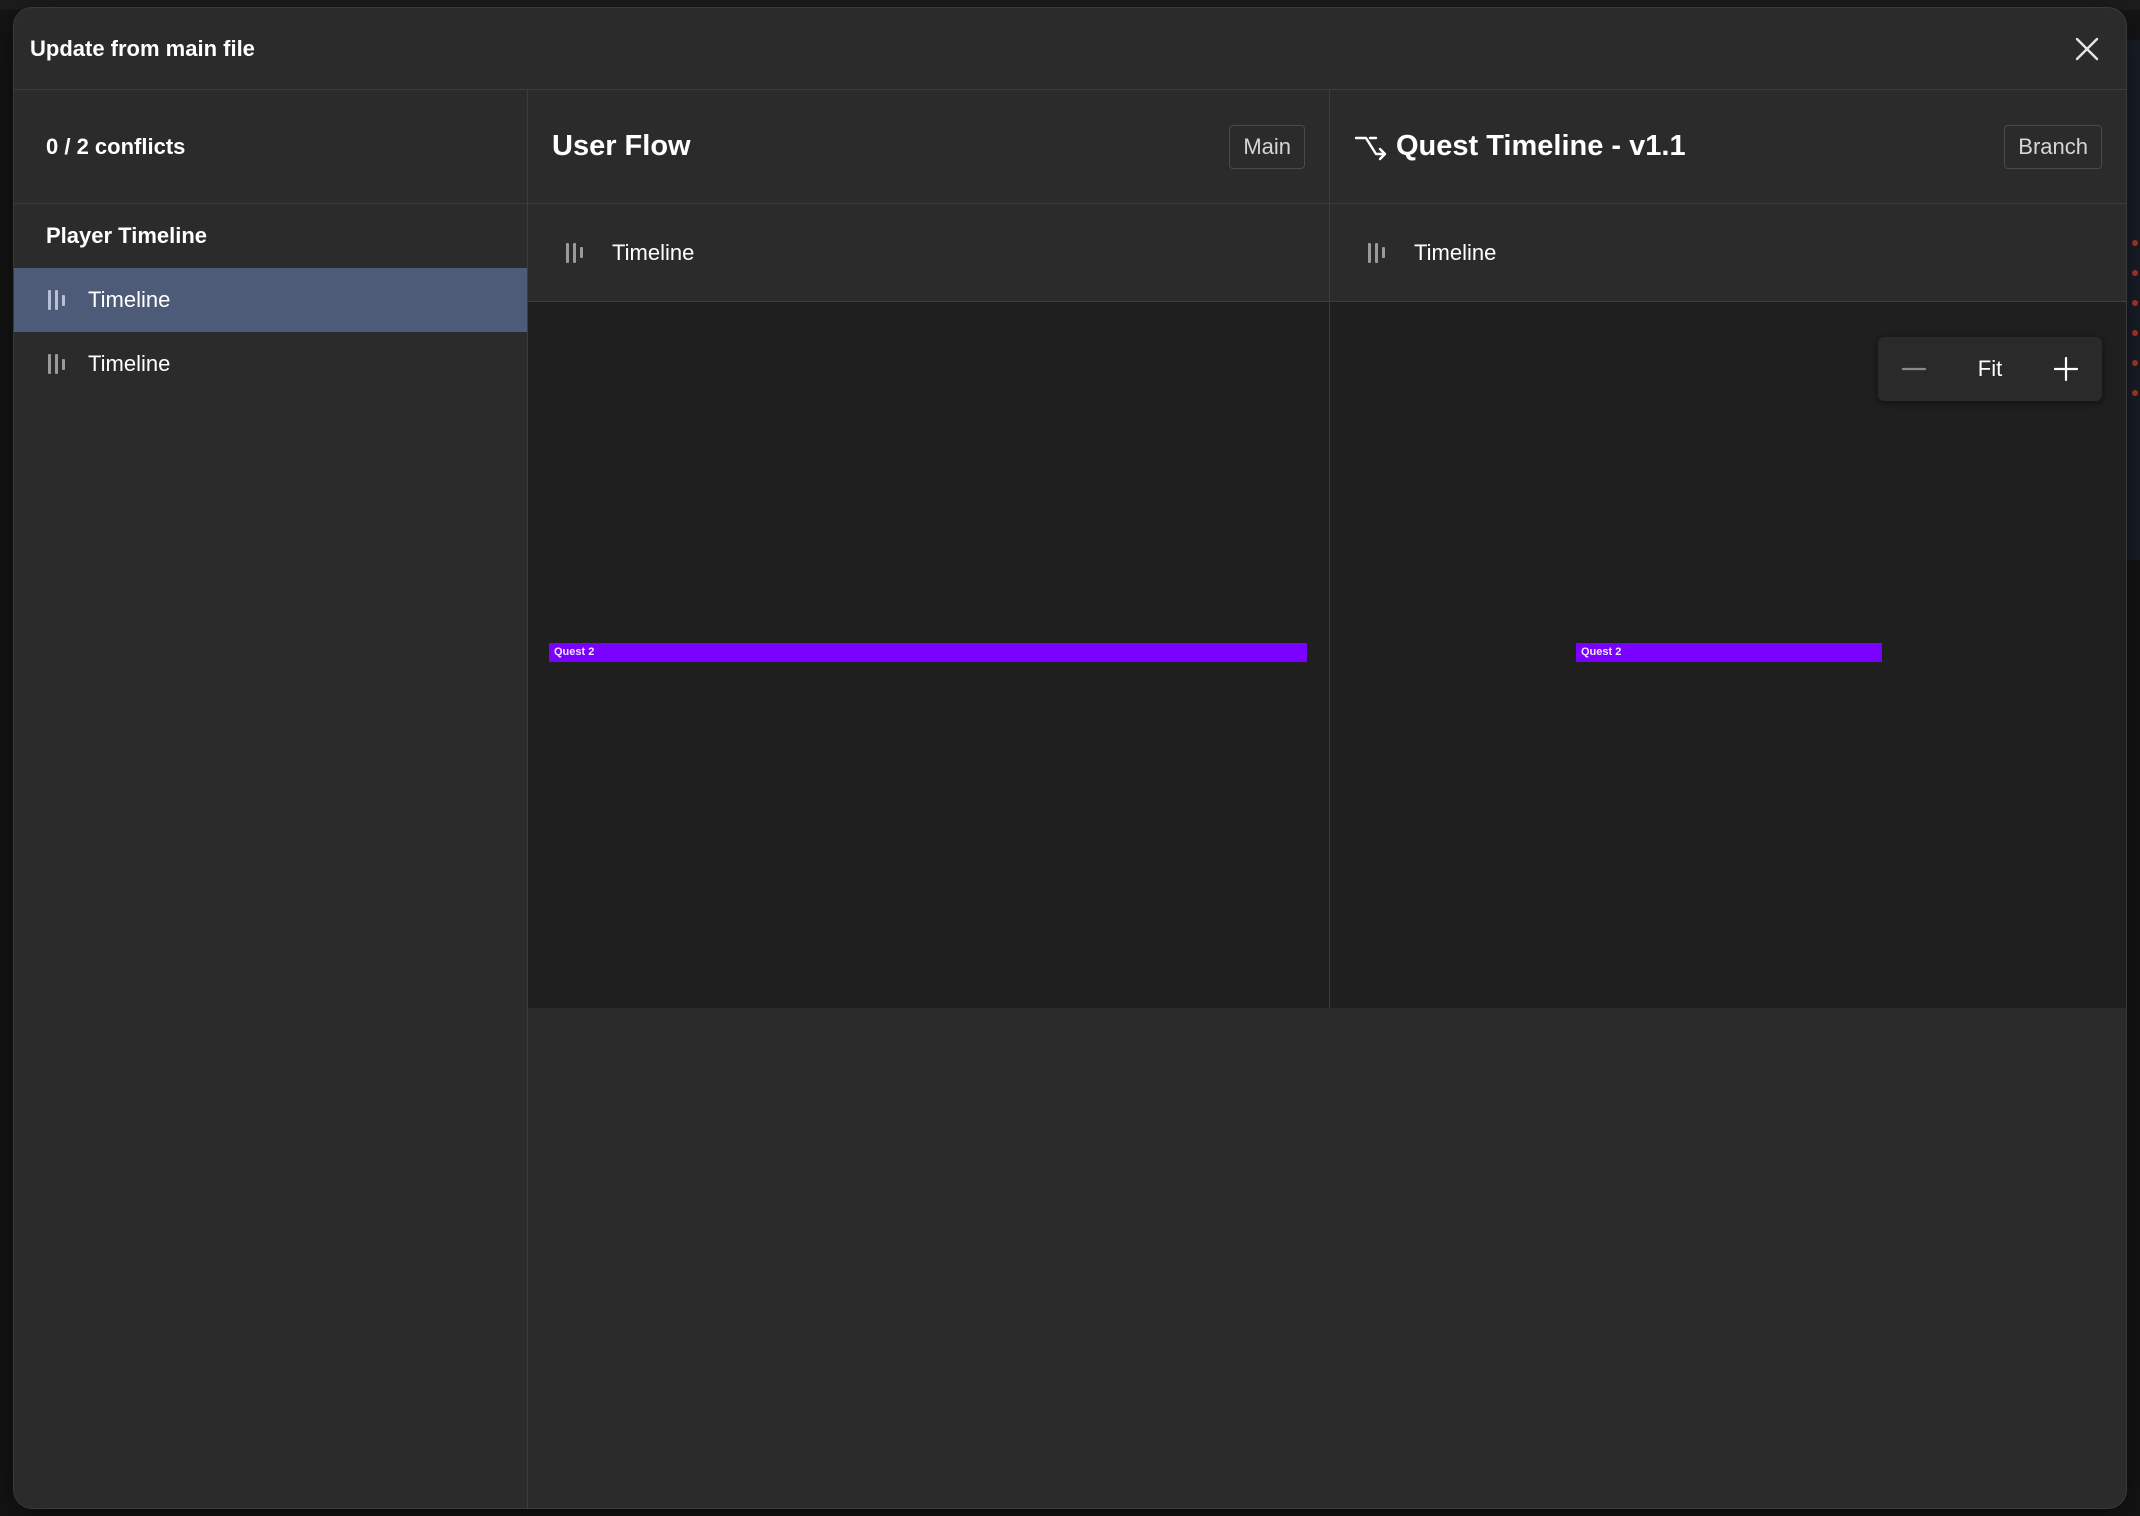 Image resolution: width=2140 pixels, height=1516 pixels. I want to click on branch-layer-label: Timeline, so click(1455, 252).